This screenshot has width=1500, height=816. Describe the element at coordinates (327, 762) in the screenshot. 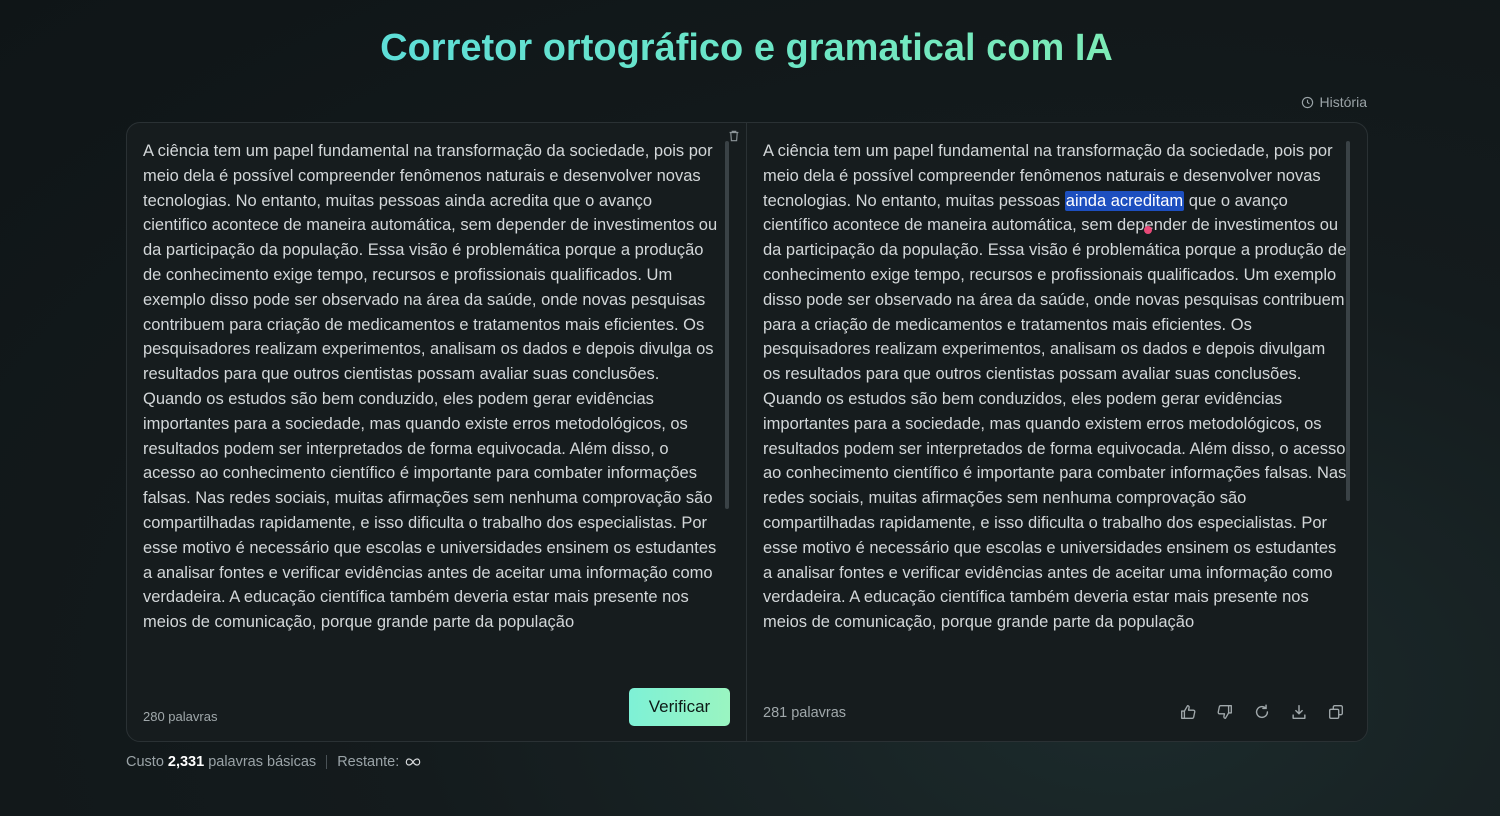

I see `footer-divider` at that location.